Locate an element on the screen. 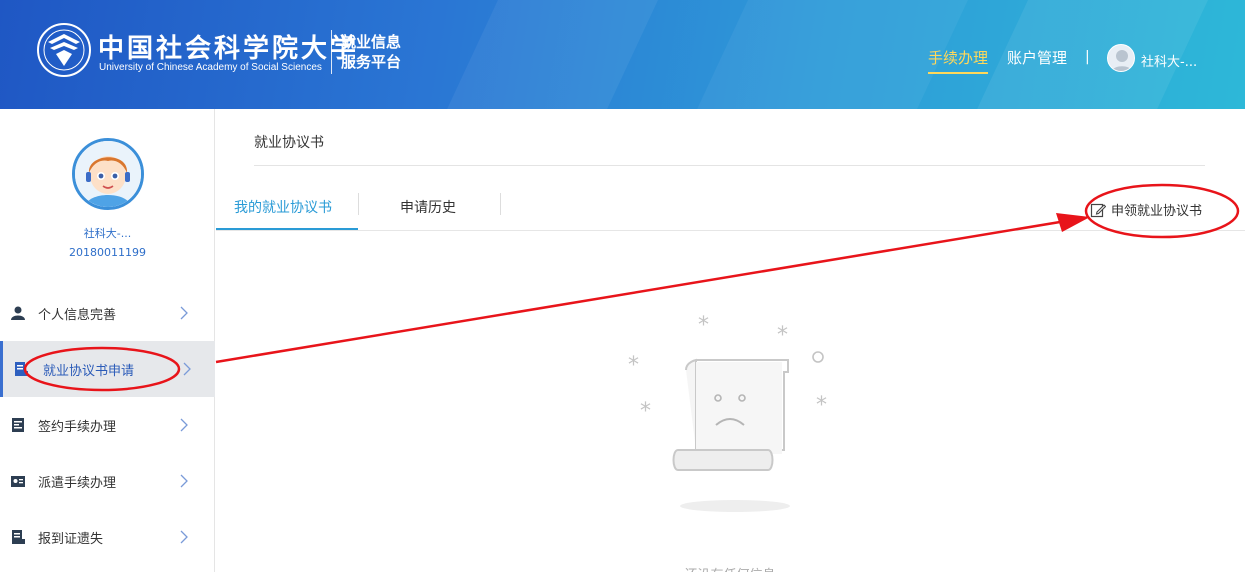 Image resolution: width=1245 pixels, height=572 pixels. empty-state-text: 还没有任何信息 is located at coordinates (622, 568).